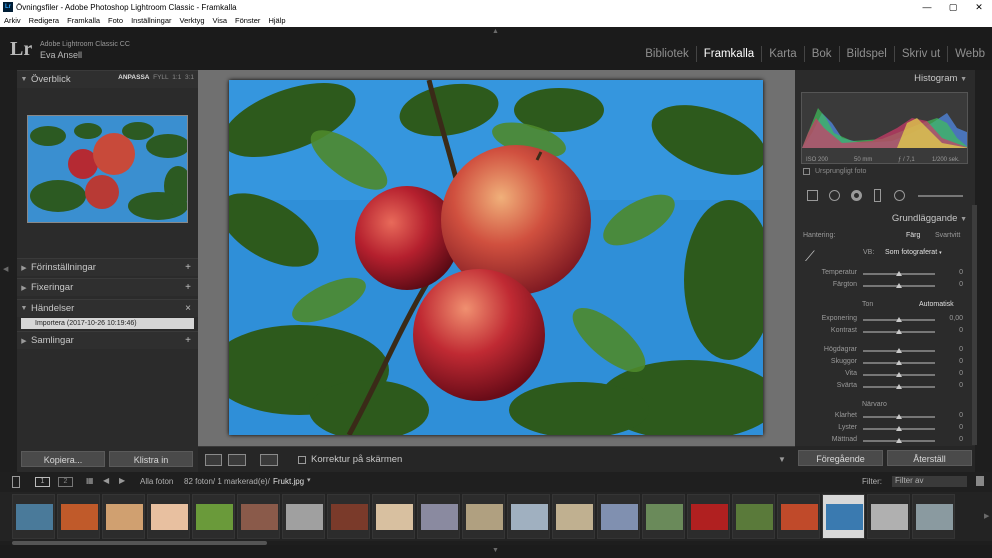  I want to click on module-karta: Karta, so click(782, 54).